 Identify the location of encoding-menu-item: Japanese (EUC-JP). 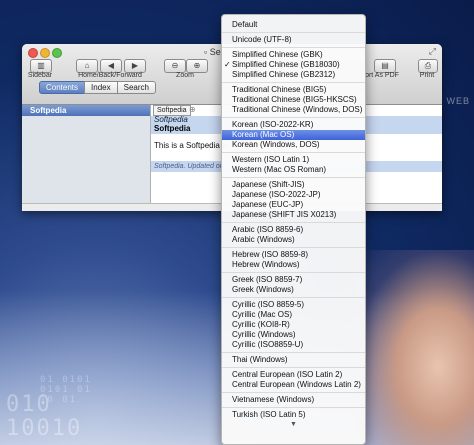
(293, 205).